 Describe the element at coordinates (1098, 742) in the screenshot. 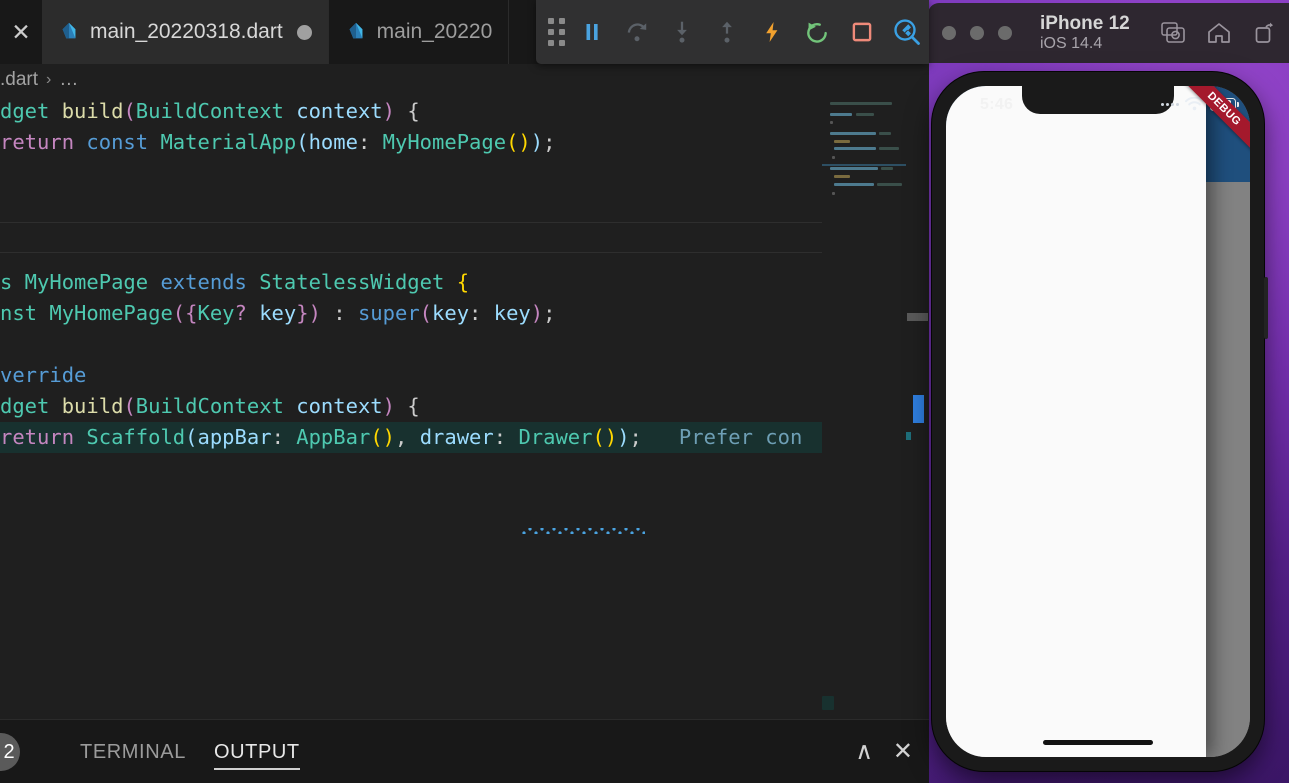

I see `home-indicator` at that location.